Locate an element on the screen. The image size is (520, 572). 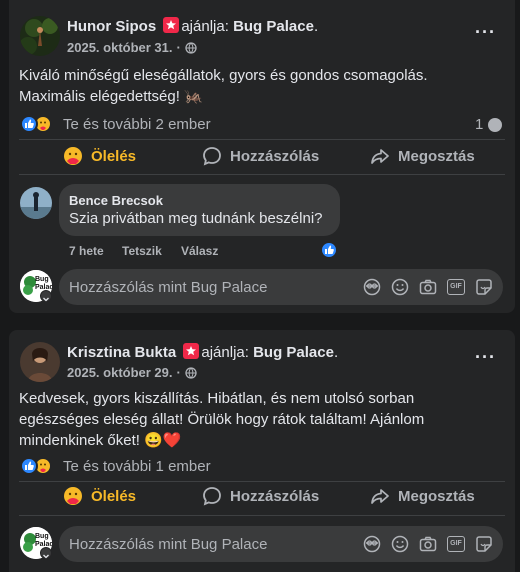
comment-time: 7 hete is located at coordinates (86, 251).